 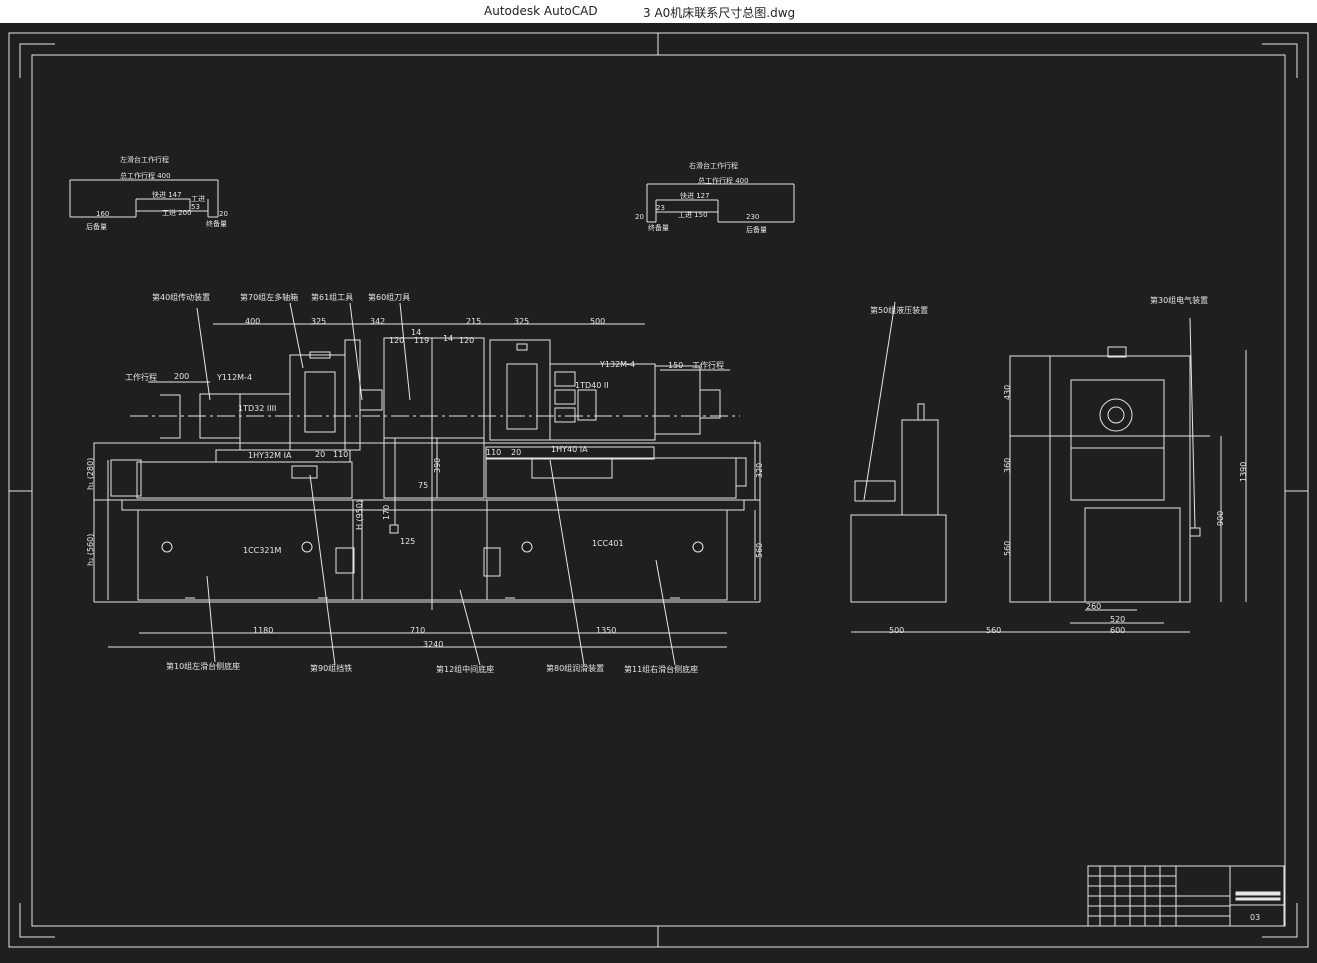 I want to click on left-cycle-feed: 工进 200, so click(x=177, y=213).